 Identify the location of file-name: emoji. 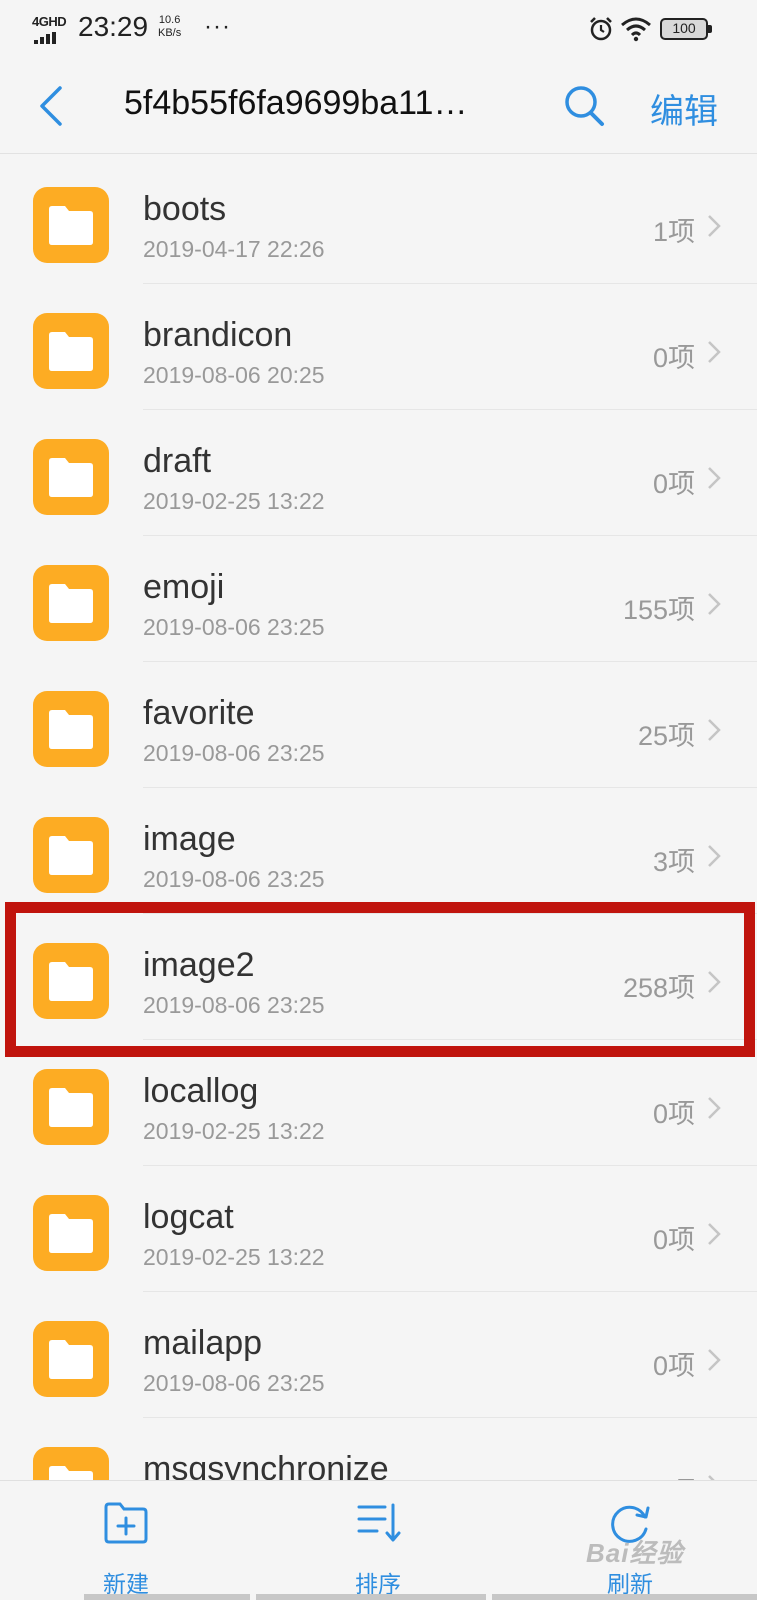
(184, 587).